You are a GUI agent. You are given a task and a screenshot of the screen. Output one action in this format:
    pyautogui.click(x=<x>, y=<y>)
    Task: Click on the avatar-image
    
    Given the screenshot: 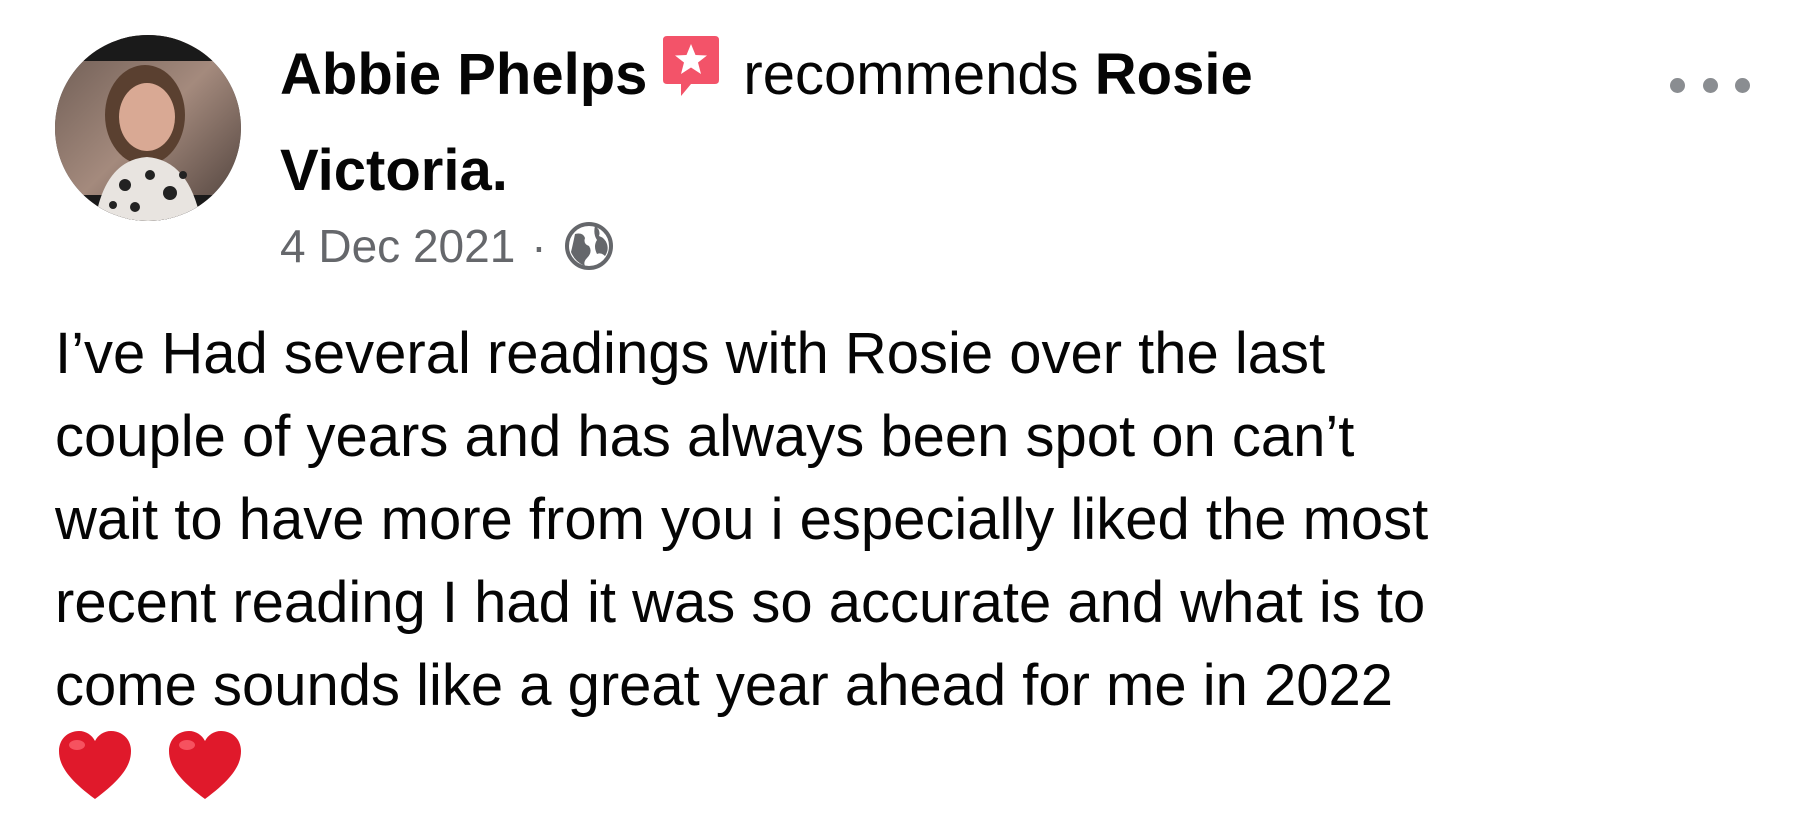 What is the action you would take?
    pyautogui.click(x=148, y=128)
    